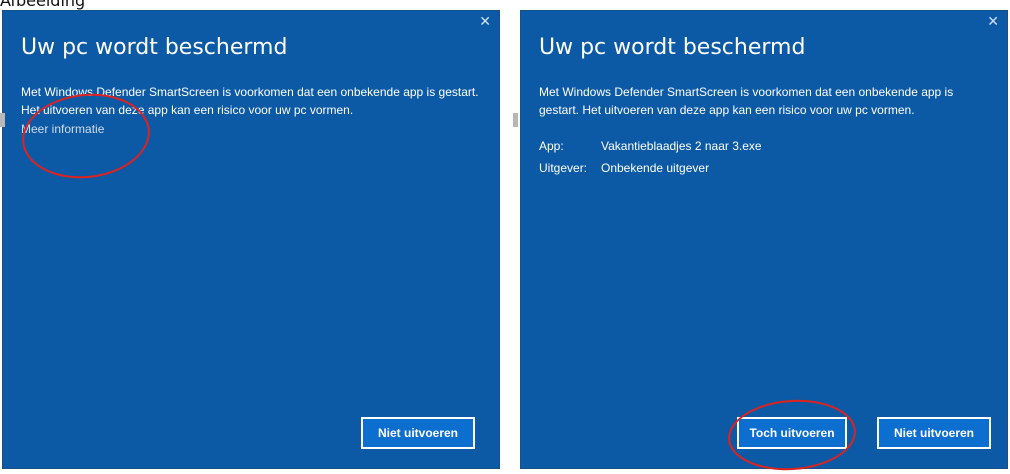  I want to click on detail-row-publisher: Uitgever: Onbekende uitgever, so click(650, 168).